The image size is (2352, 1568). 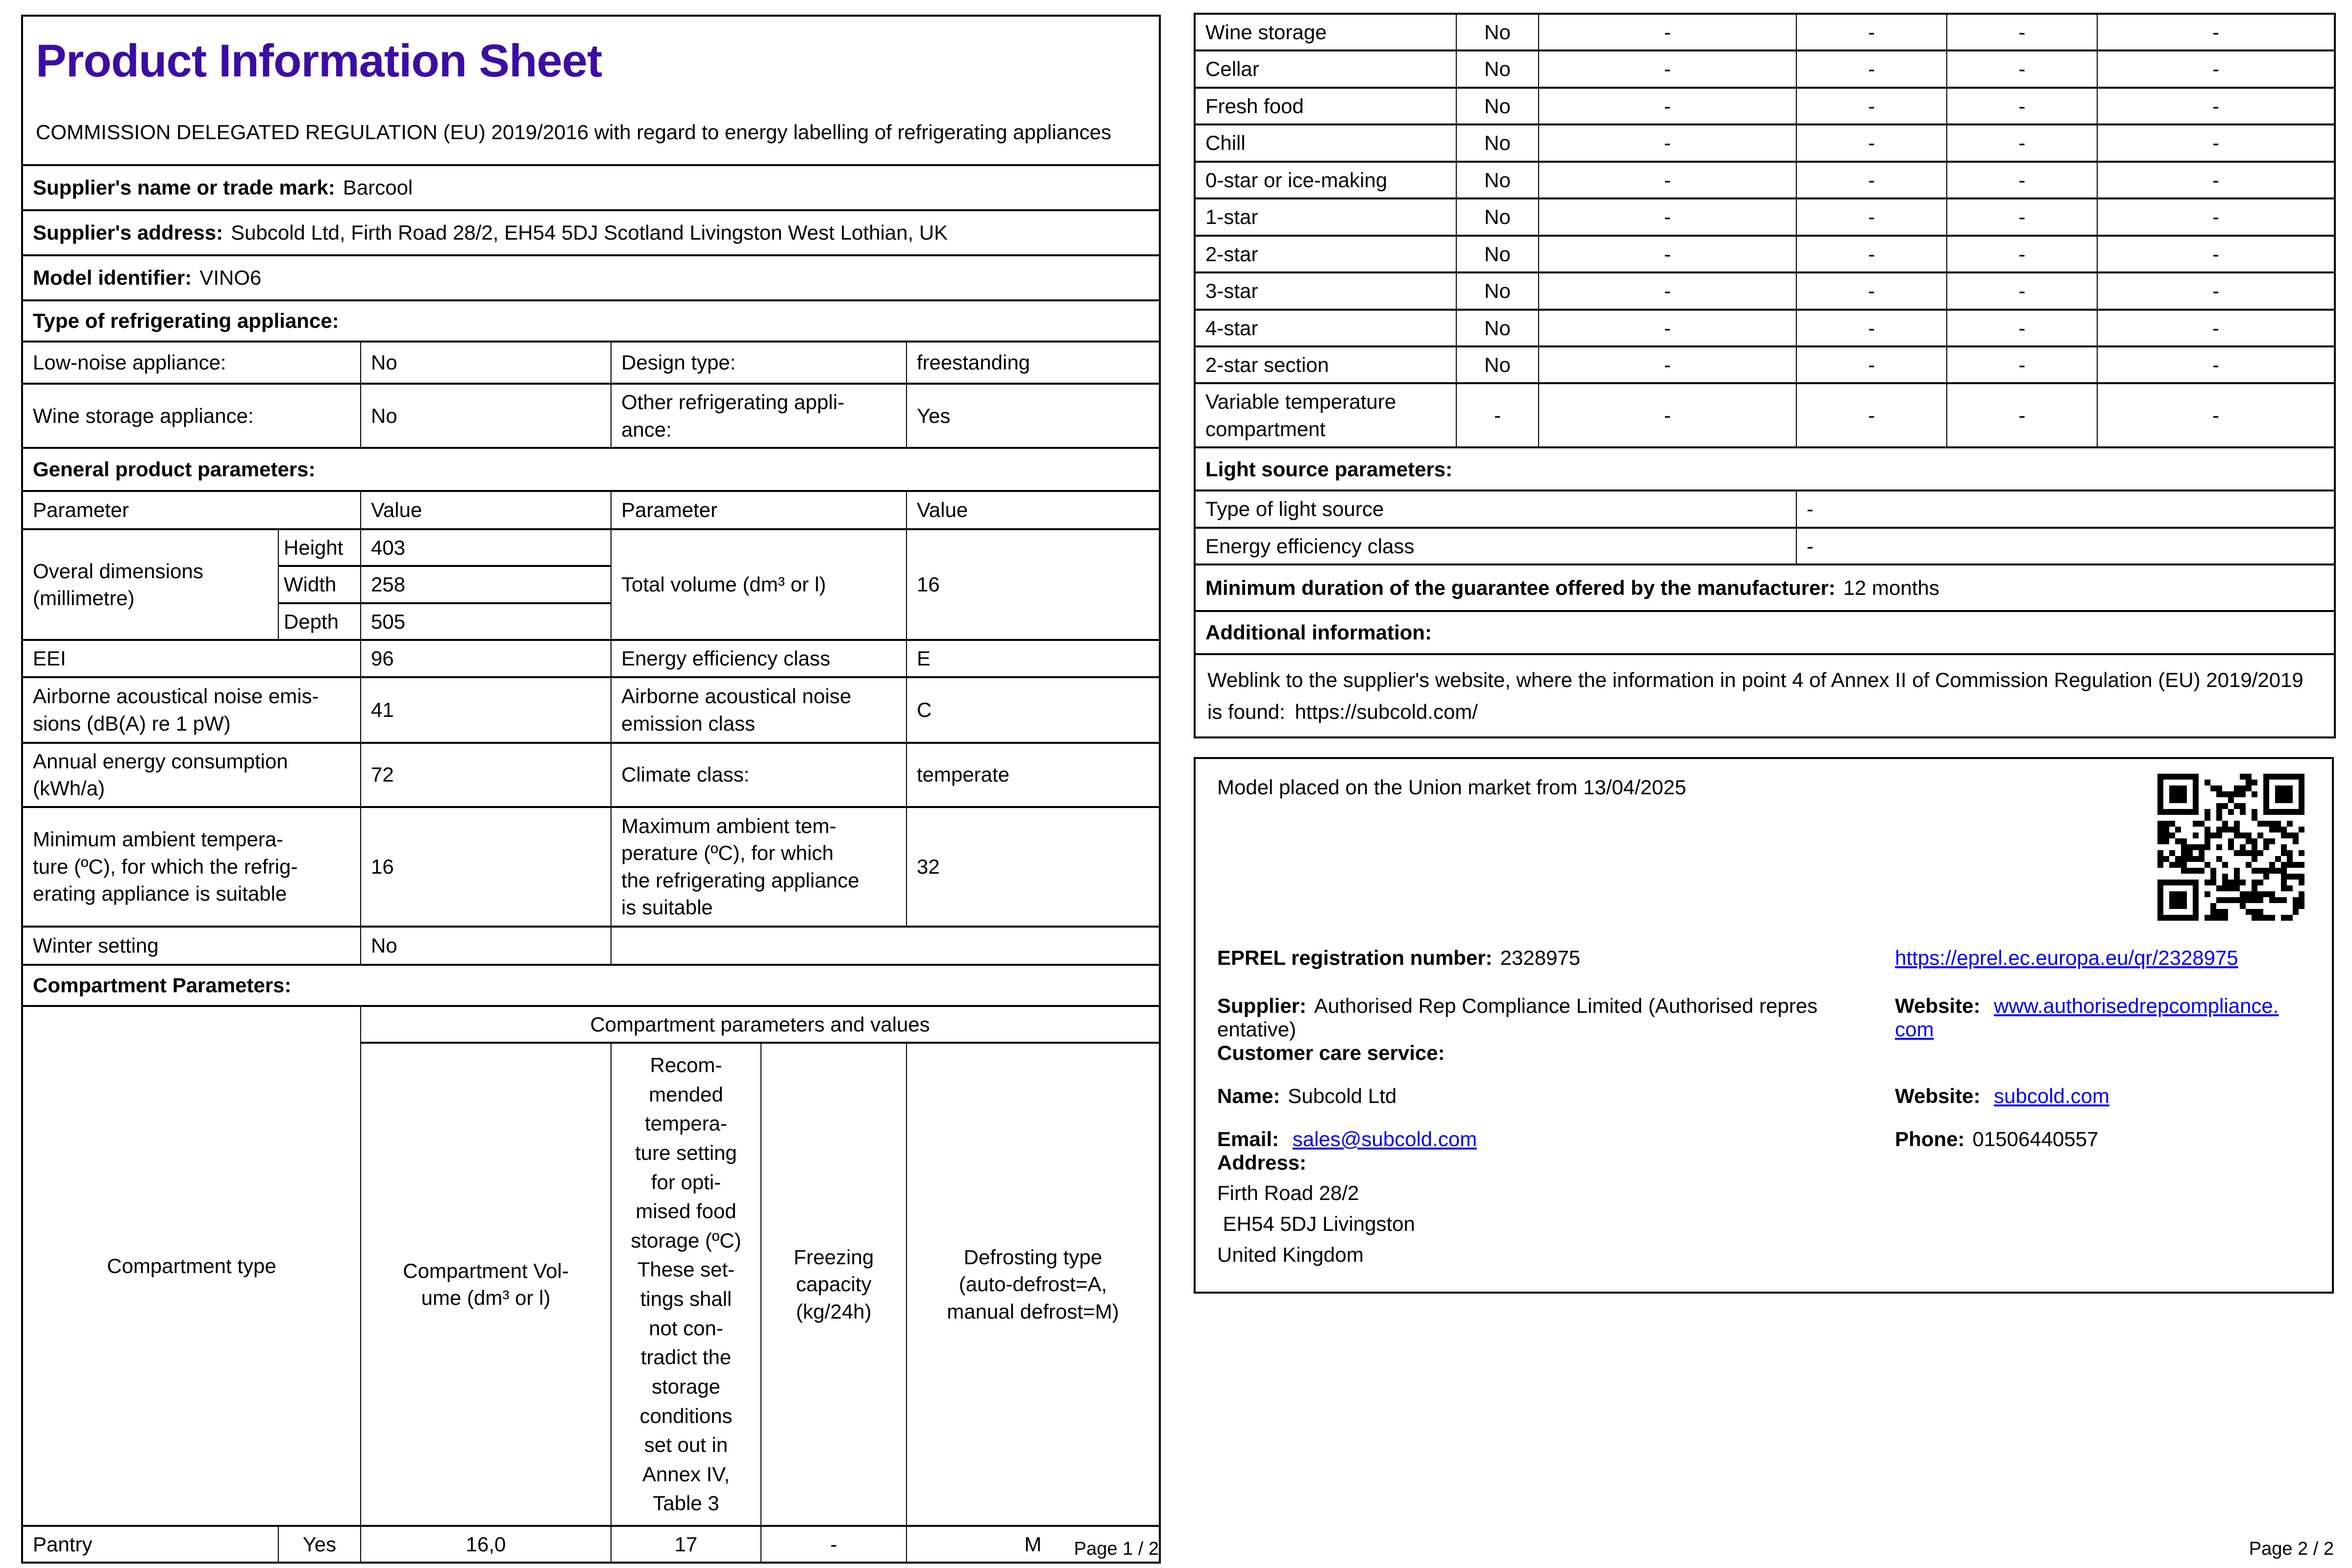 I want to click on page1-footer: Page 1 / 2, so click(x=1116, y=1549).